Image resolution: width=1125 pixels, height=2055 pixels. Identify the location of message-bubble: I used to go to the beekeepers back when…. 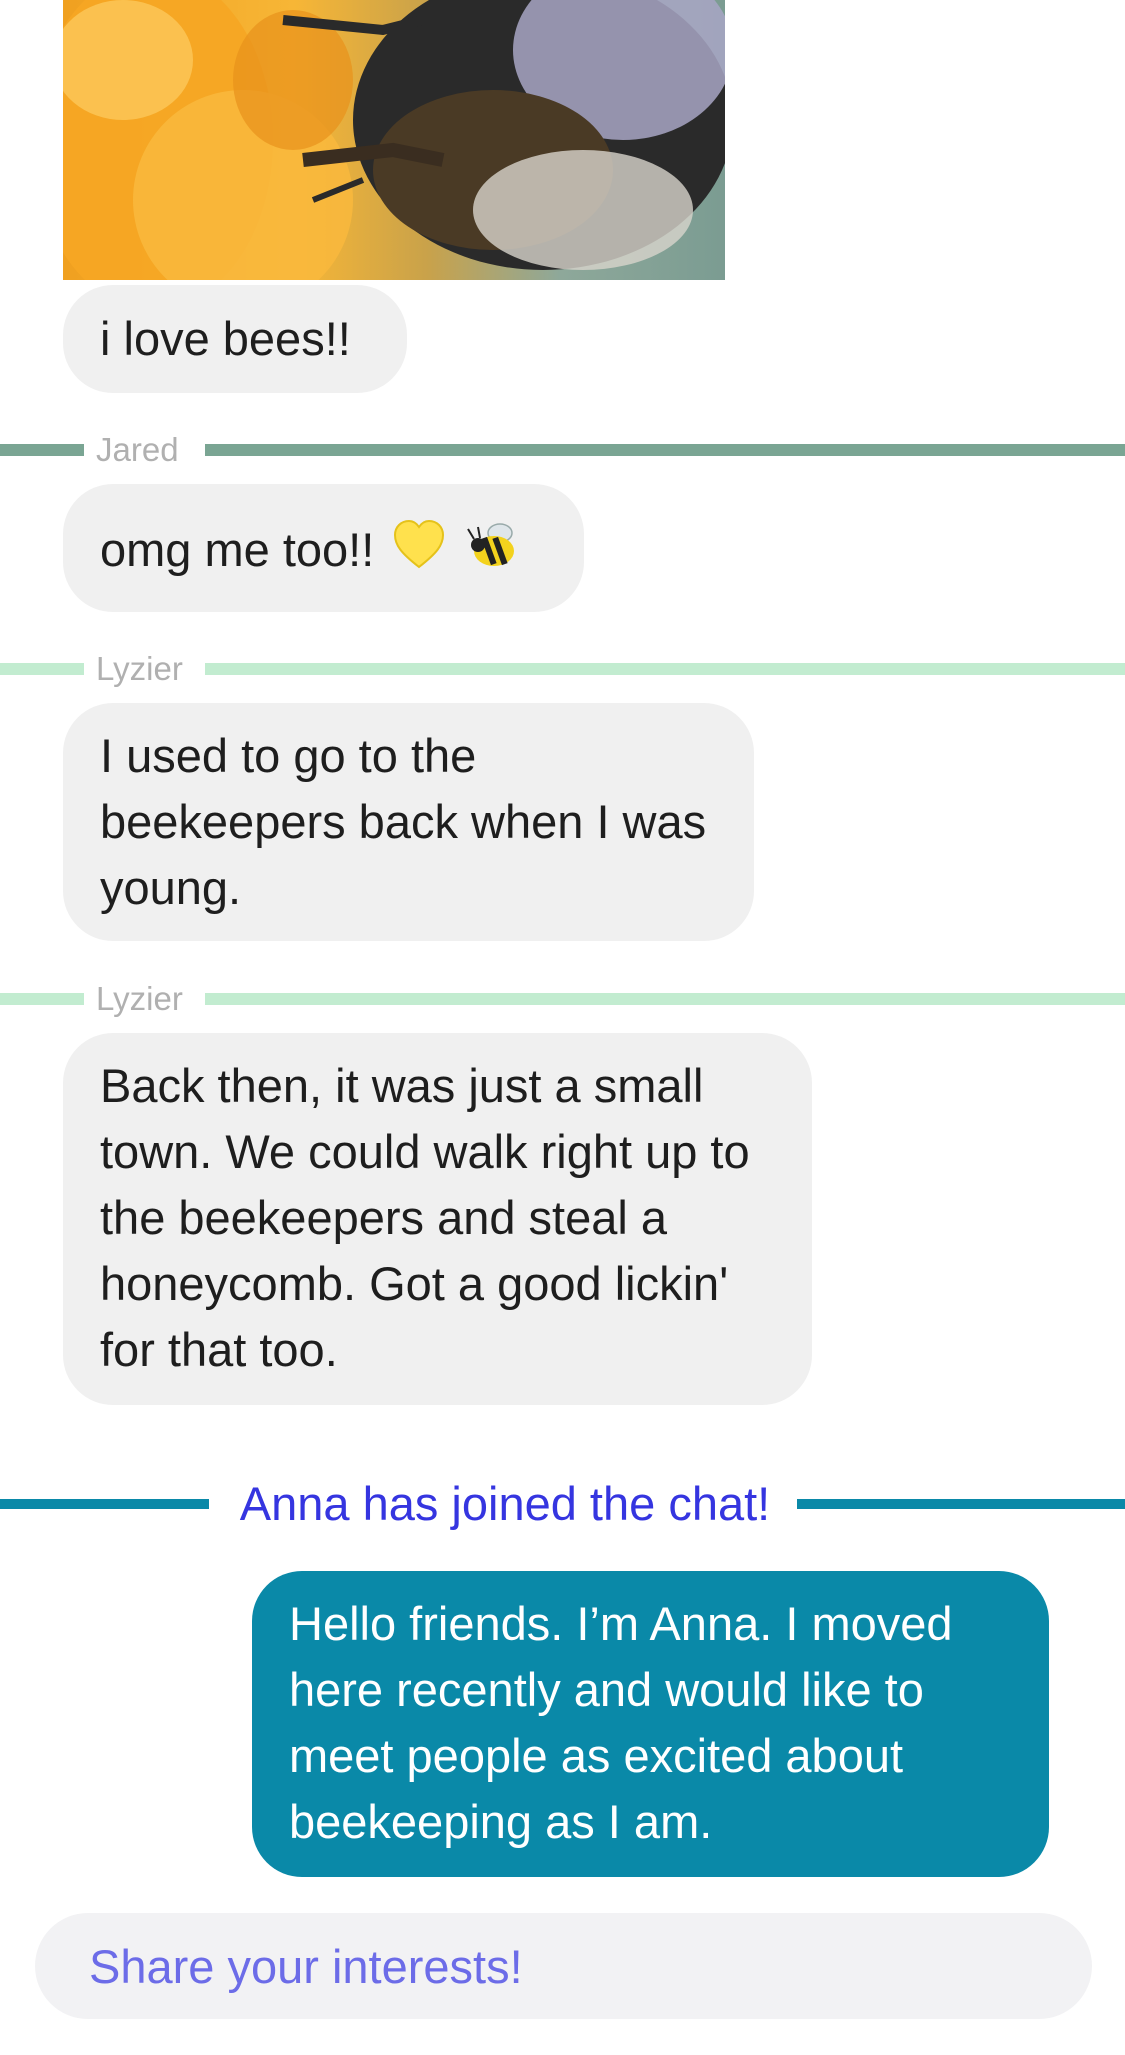
(408, 822).